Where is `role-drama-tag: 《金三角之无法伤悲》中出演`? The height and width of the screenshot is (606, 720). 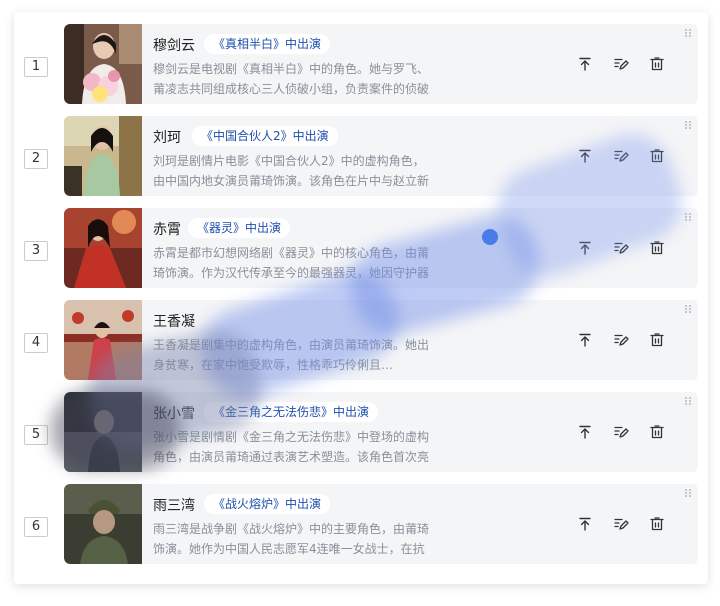 role-drama-tag: 《金三角之无法伤悲》中出演 is located at coordinates (291, 412).